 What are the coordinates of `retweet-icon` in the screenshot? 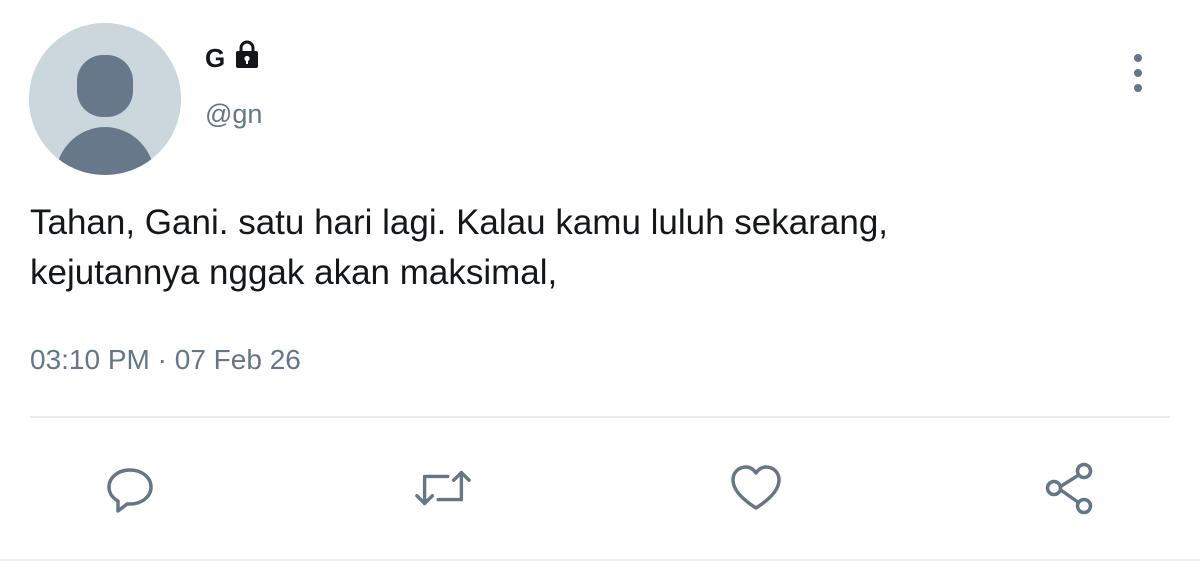 It's located at (443, 488).